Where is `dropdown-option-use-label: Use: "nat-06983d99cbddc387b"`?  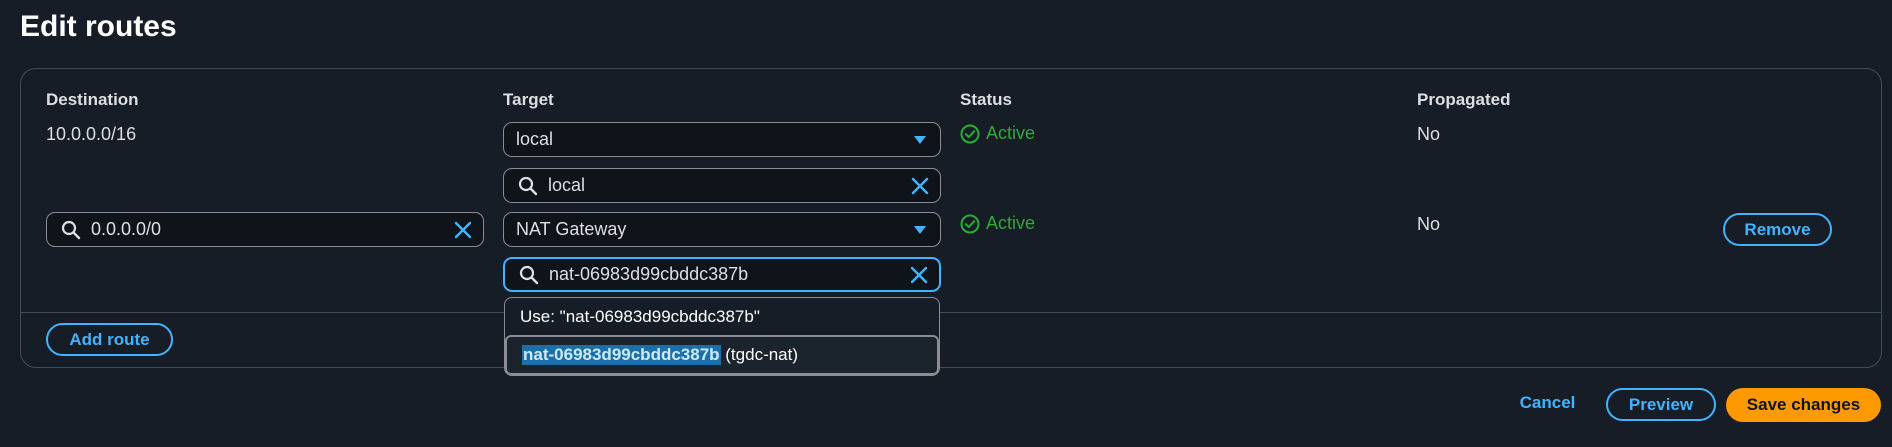
dropdown-option-use-label: Use: "nat-06983d99cbddc387b" is located at coordinates (640, 316).